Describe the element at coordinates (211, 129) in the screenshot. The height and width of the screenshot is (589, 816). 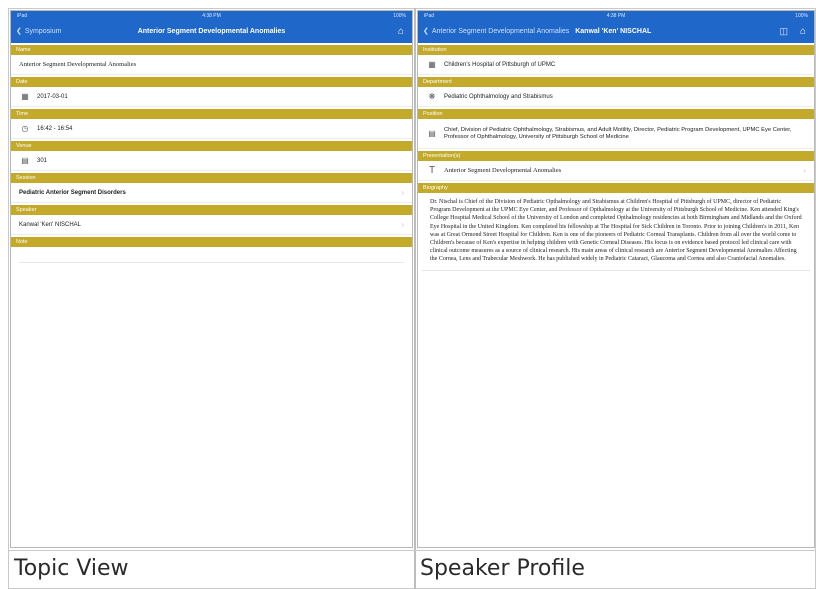
I see `time-row: ◷ 16:42 - 16:54` at that location.